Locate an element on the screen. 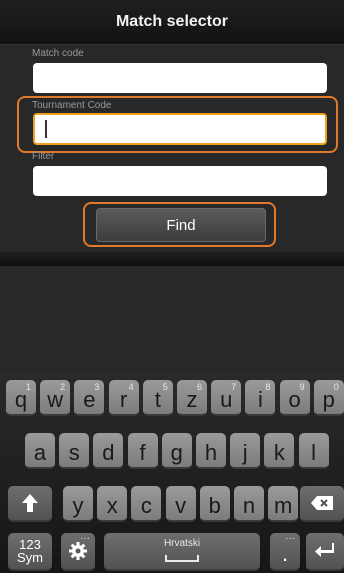 The height and width of the screenshot is (573, 344). key-label: u is located at coordinates (226, 399).